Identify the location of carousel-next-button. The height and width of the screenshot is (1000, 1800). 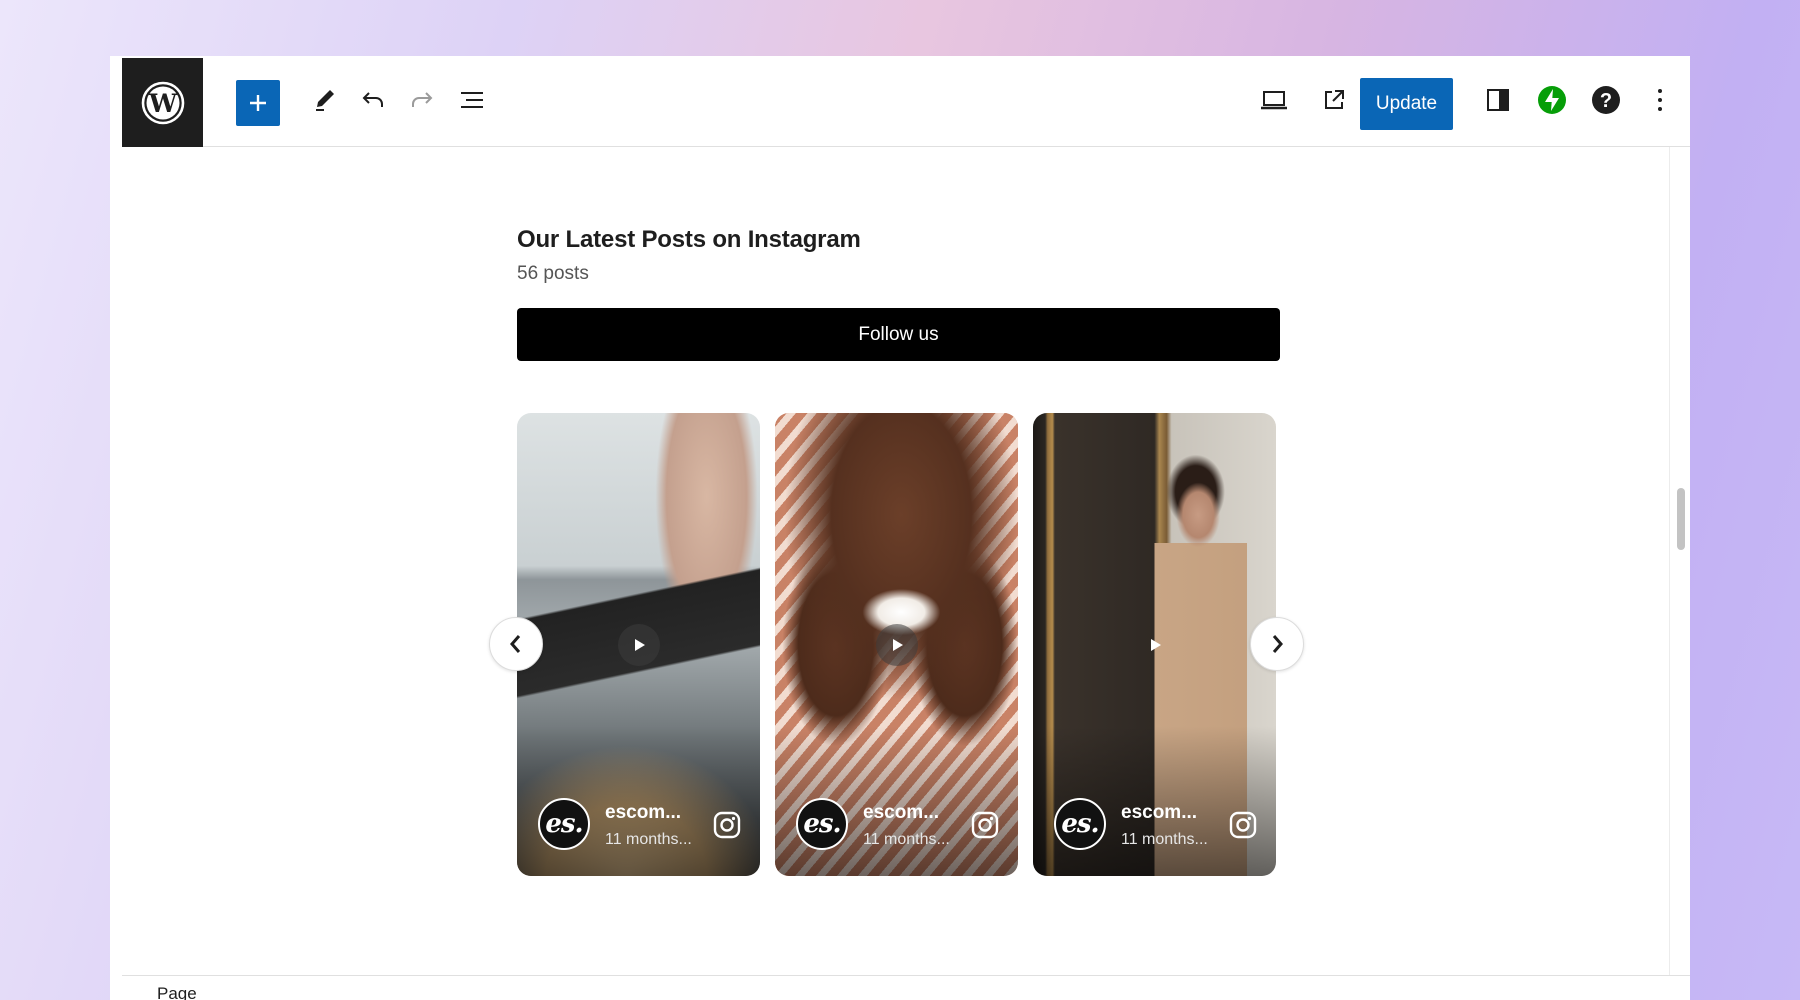
(1277, 644).